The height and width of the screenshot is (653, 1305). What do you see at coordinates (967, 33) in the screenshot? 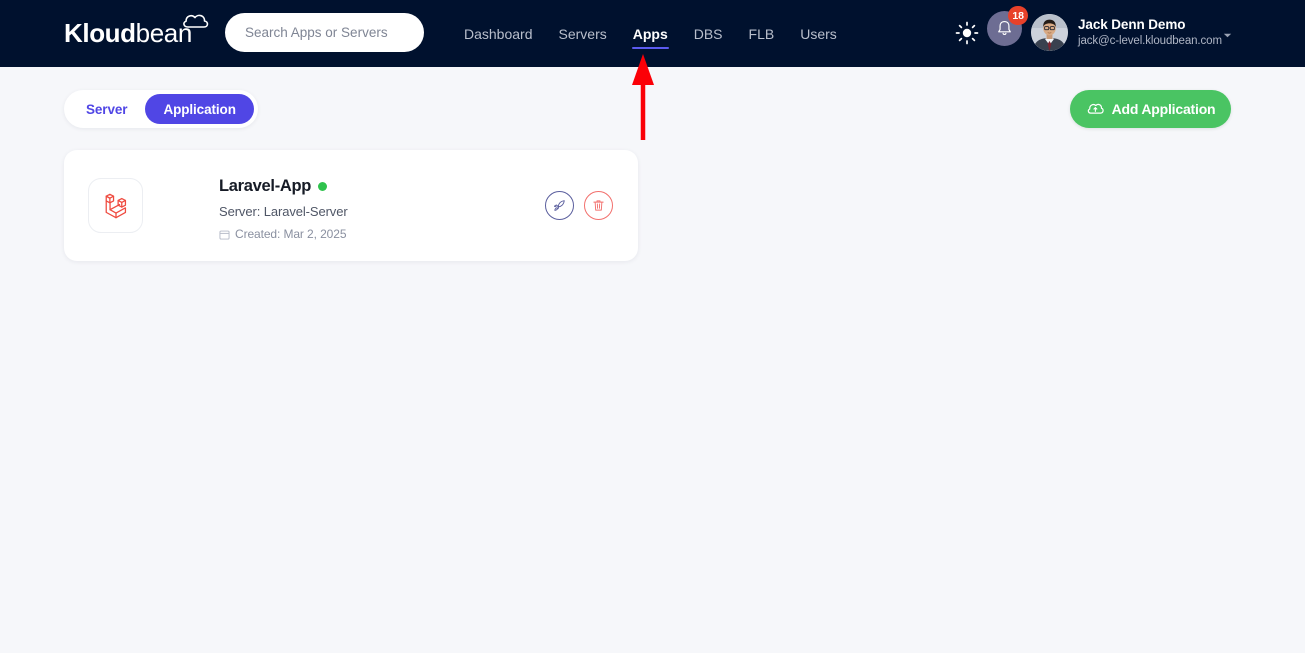
I see `sun-icon` at bounding box center [967, 33].